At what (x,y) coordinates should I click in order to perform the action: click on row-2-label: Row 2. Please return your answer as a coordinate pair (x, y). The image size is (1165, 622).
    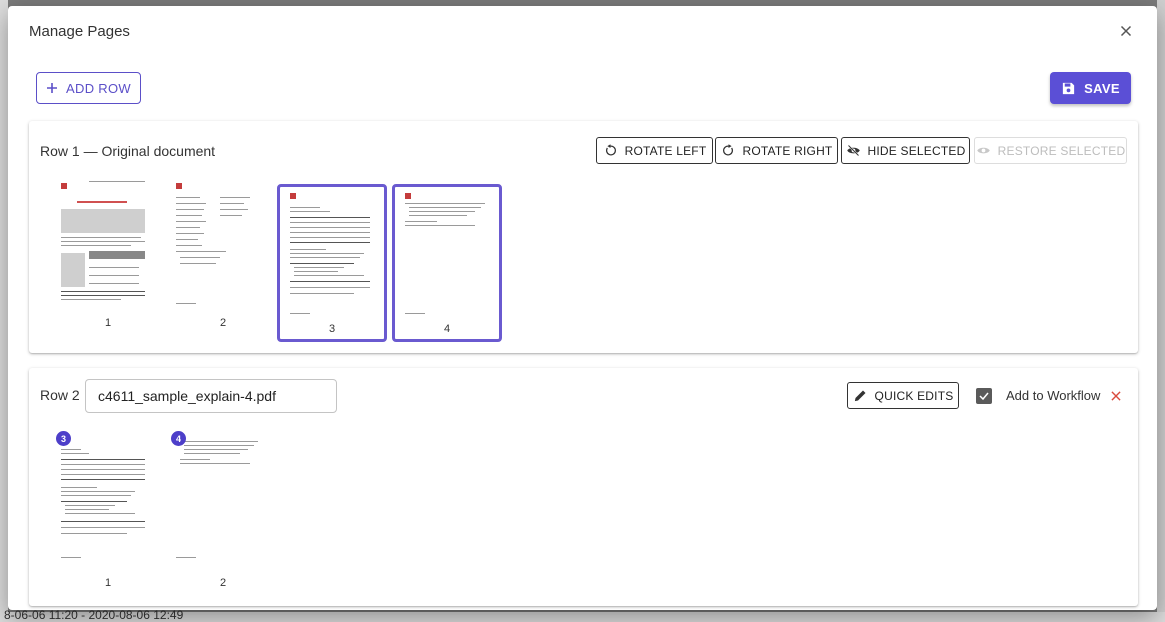
    Looking at the image, I should click on (60, 395).